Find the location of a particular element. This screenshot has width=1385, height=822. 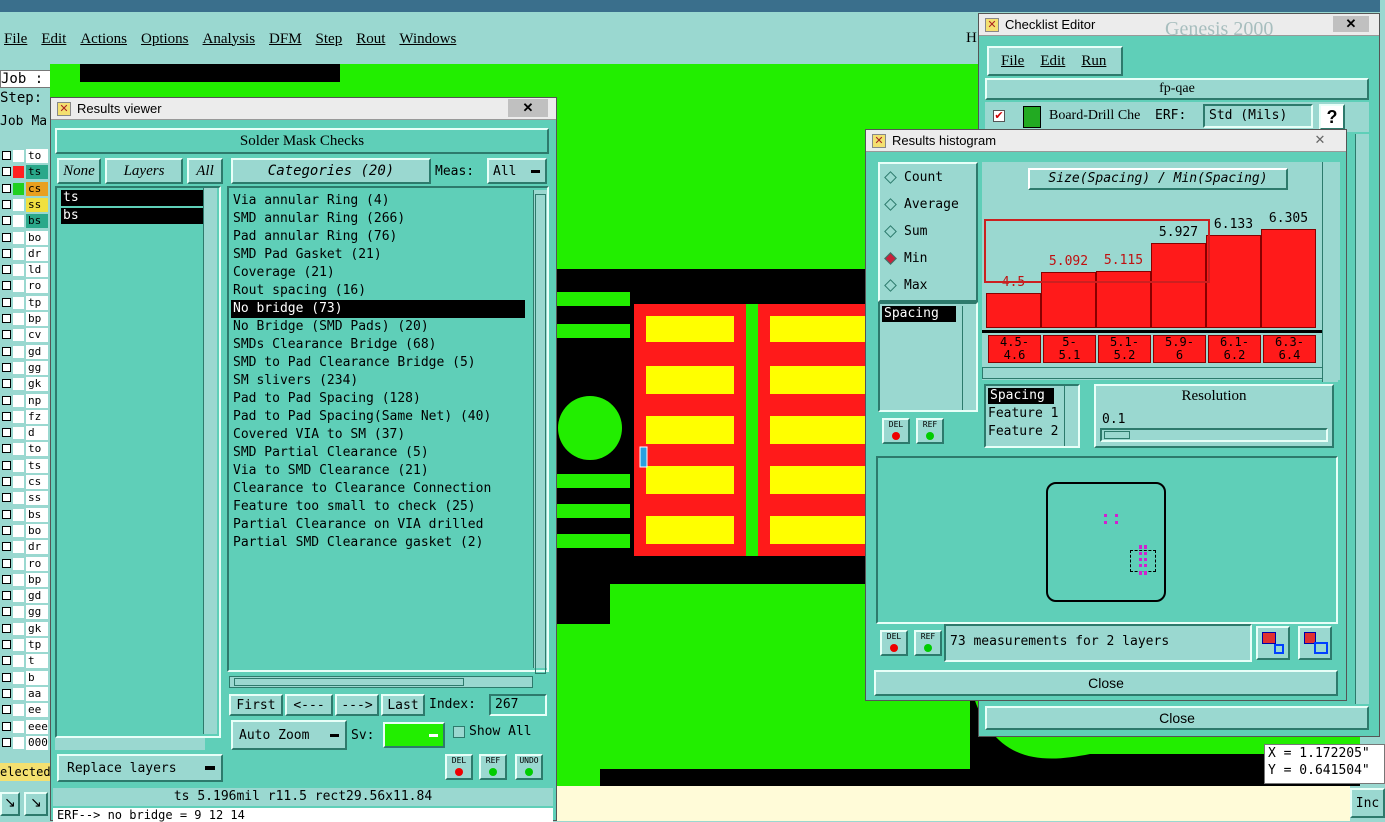

category-item: Pad to Pad Spacing(Same Net) (40) is located at coordinates (378, 417).